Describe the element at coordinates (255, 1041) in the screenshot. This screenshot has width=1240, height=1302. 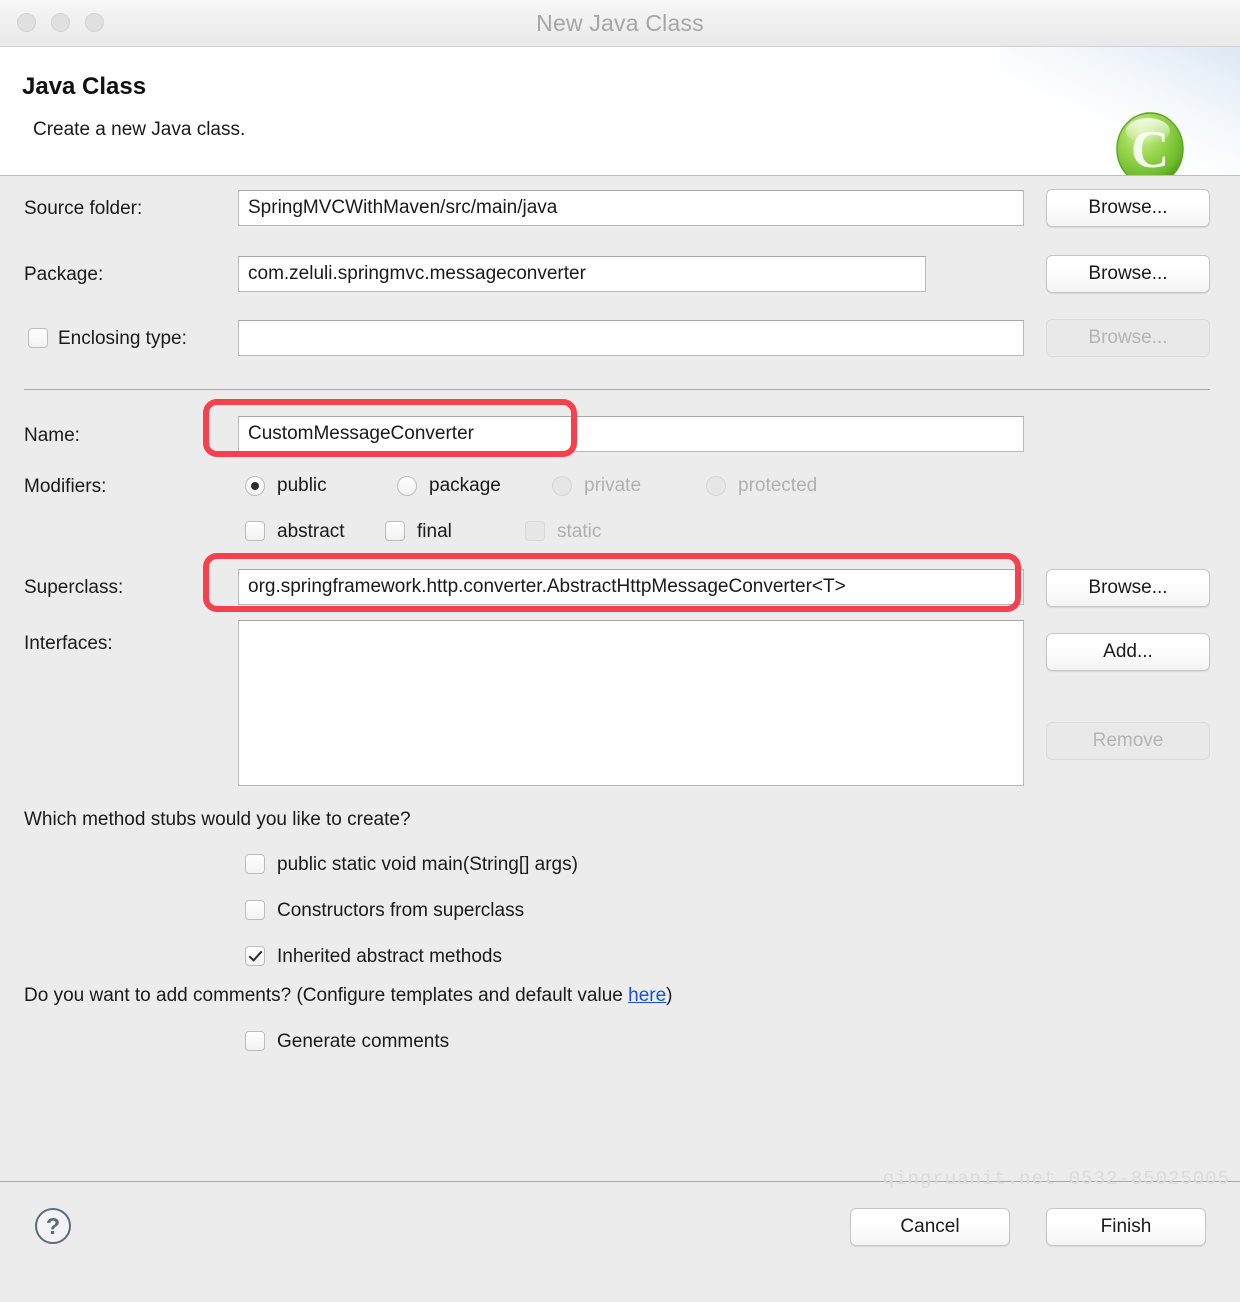
I see `generate-comments-checkbox` at that location.